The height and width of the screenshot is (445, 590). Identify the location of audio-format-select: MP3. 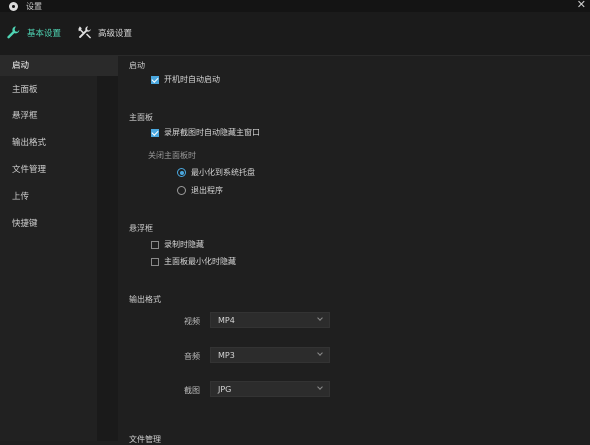
(270, 355).